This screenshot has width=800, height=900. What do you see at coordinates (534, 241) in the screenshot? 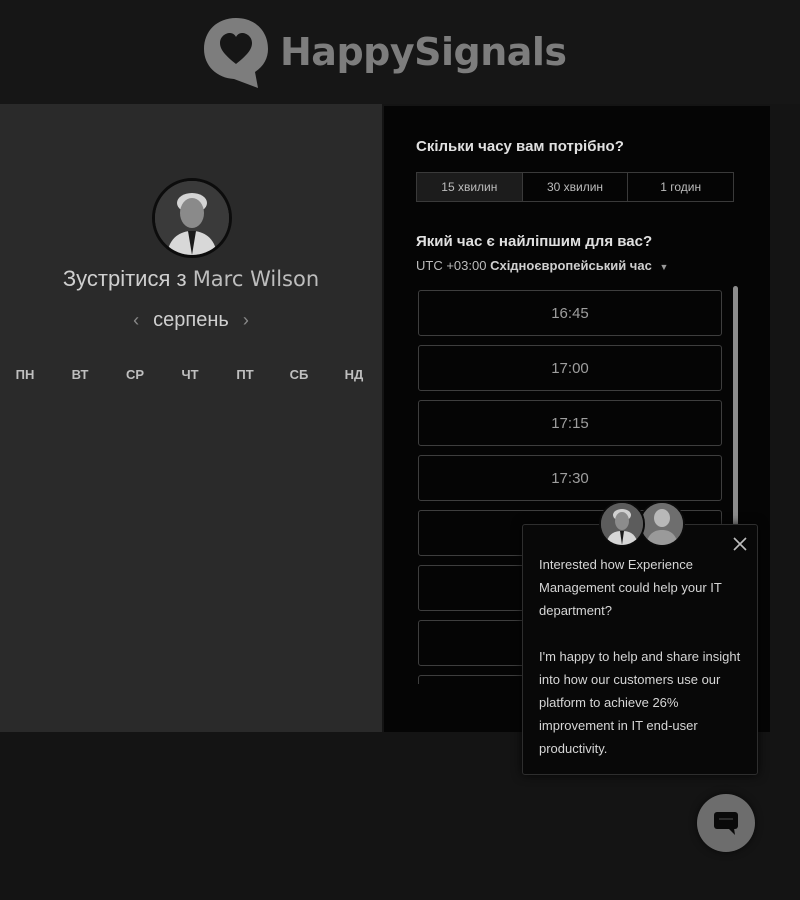
I see `time-question: Який час є найліпшим для вас?` at bounding box center [534, 241].